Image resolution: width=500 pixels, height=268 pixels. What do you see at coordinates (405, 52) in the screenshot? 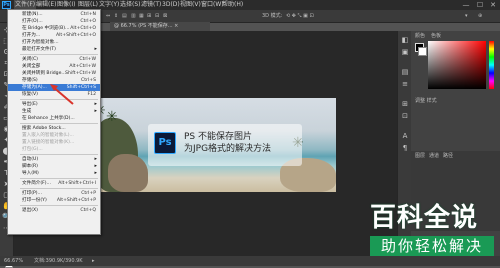
I see `actions-panel-icon: ▣` at bounding box center [405, 52].